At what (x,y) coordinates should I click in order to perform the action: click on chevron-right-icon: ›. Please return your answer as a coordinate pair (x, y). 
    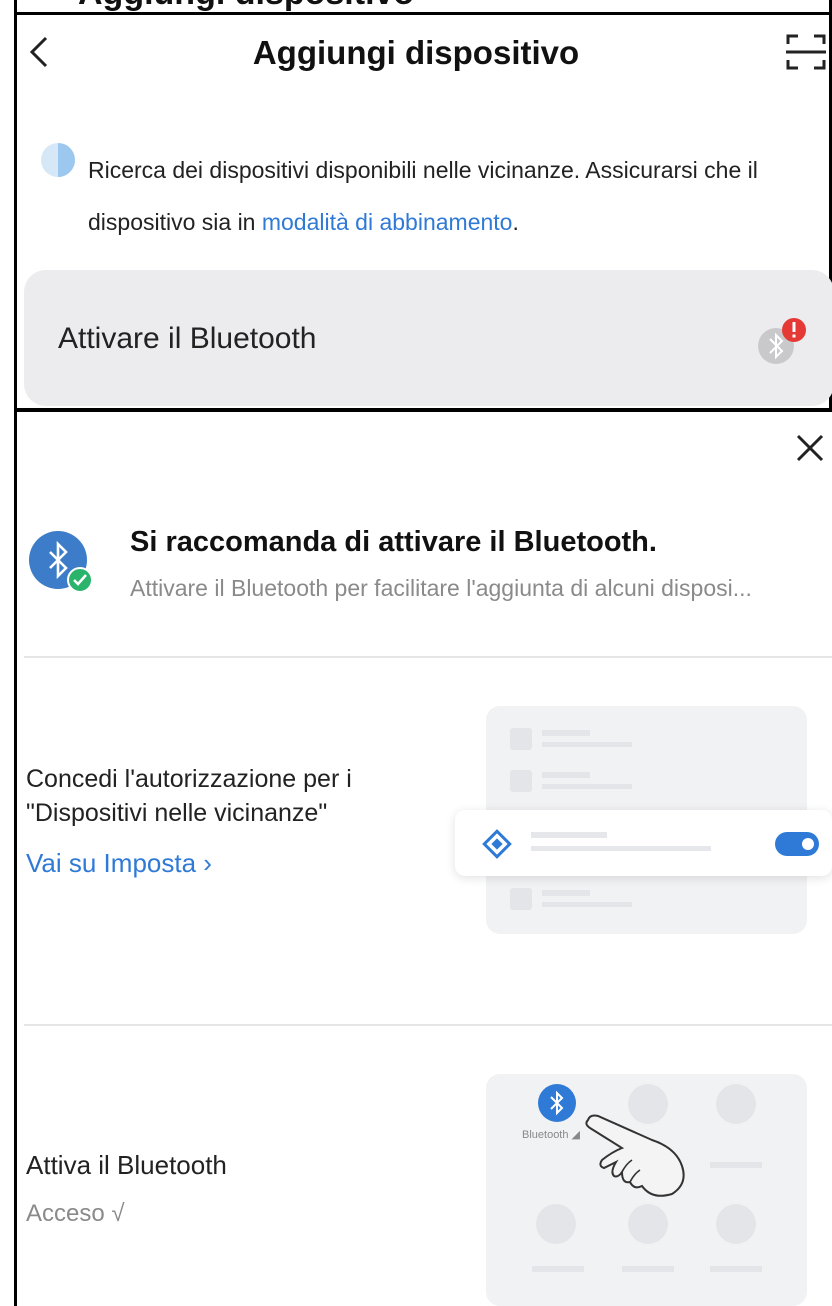
    Looking at the image, I should click on (207, 863).